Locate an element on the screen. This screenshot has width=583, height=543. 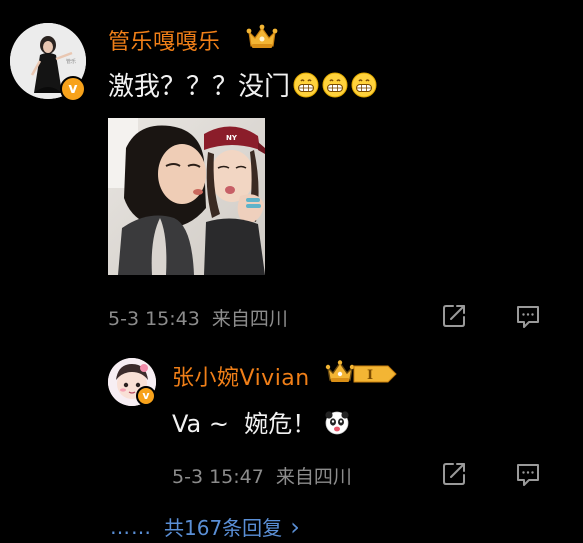
chevron-right-icon: › is located at coordinates (295, 526).